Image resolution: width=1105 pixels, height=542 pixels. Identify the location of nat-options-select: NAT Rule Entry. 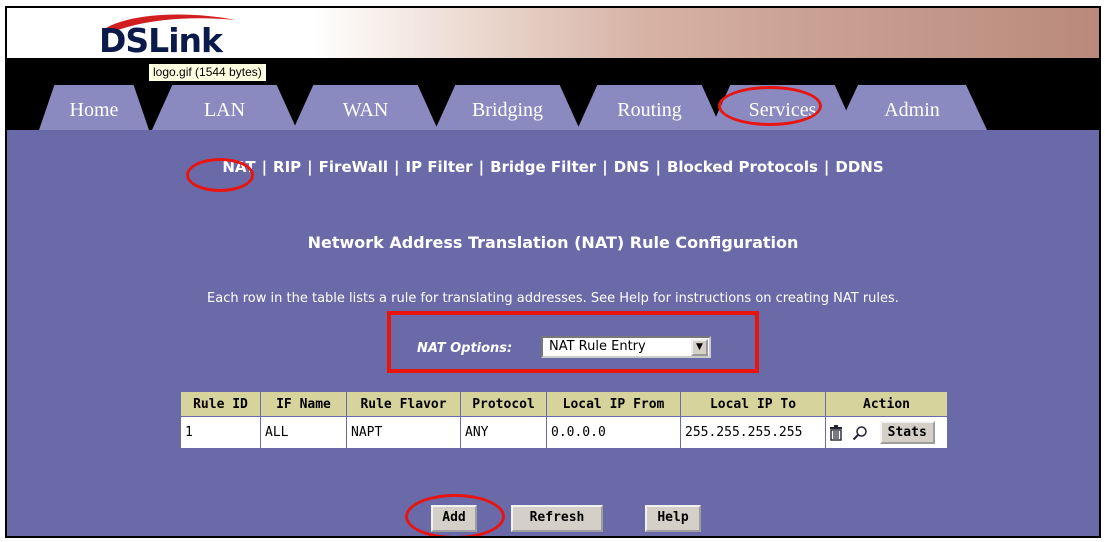
(626, 347).